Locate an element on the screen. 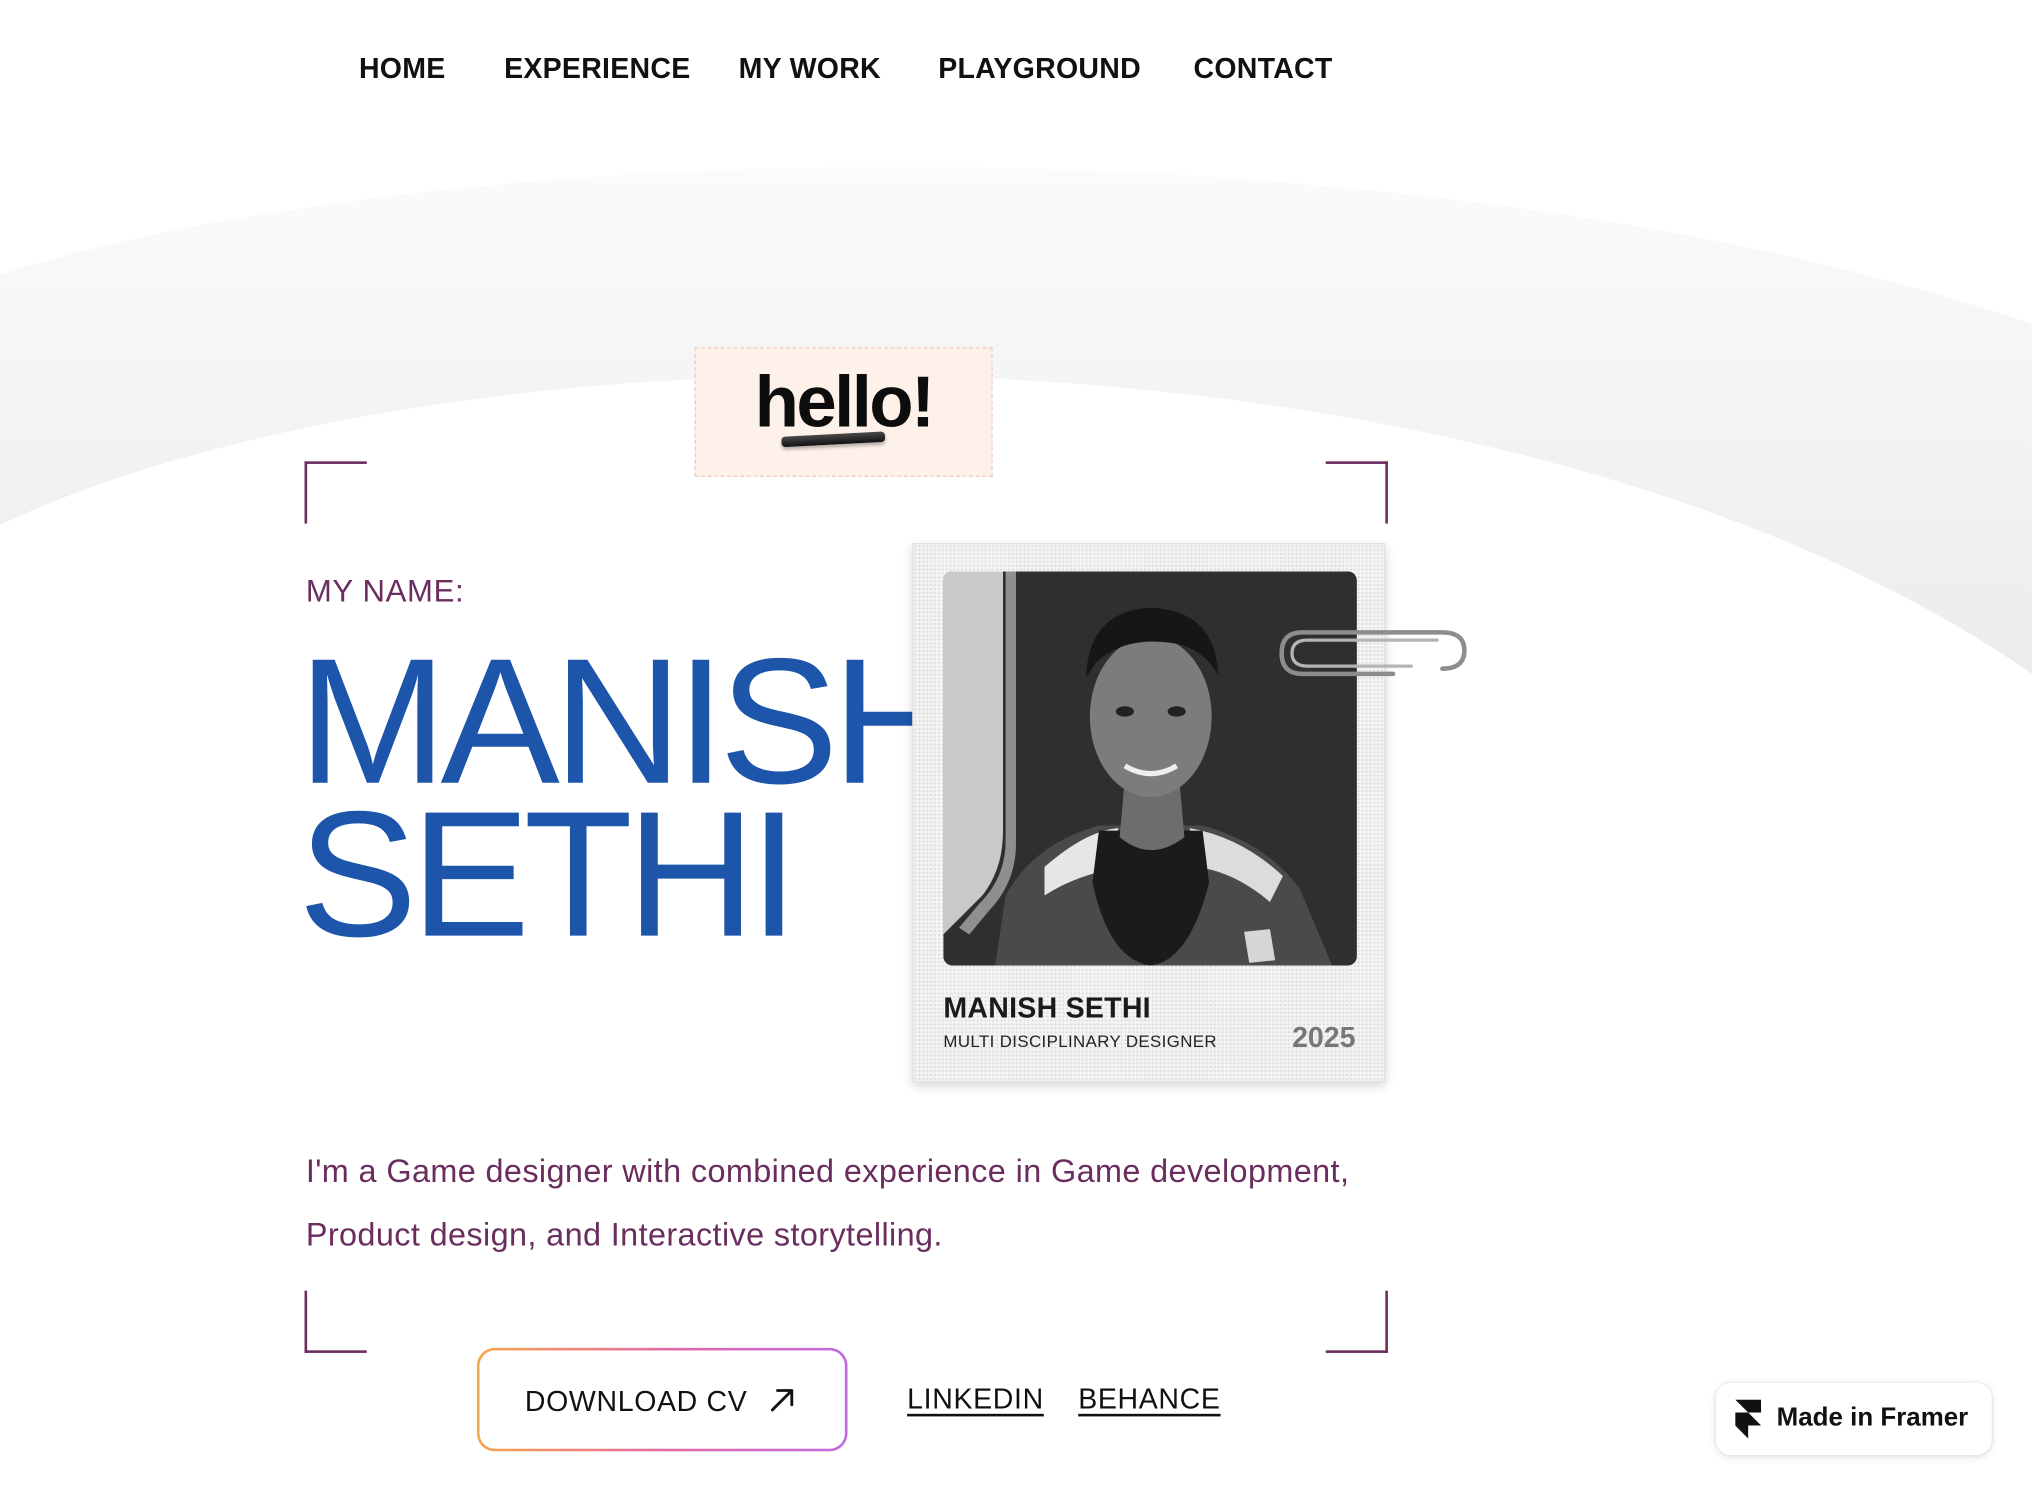 The height and width of the screenshot is (1486, 2032). nav-my-work: MY WORK is located at coordinates (810, 69).